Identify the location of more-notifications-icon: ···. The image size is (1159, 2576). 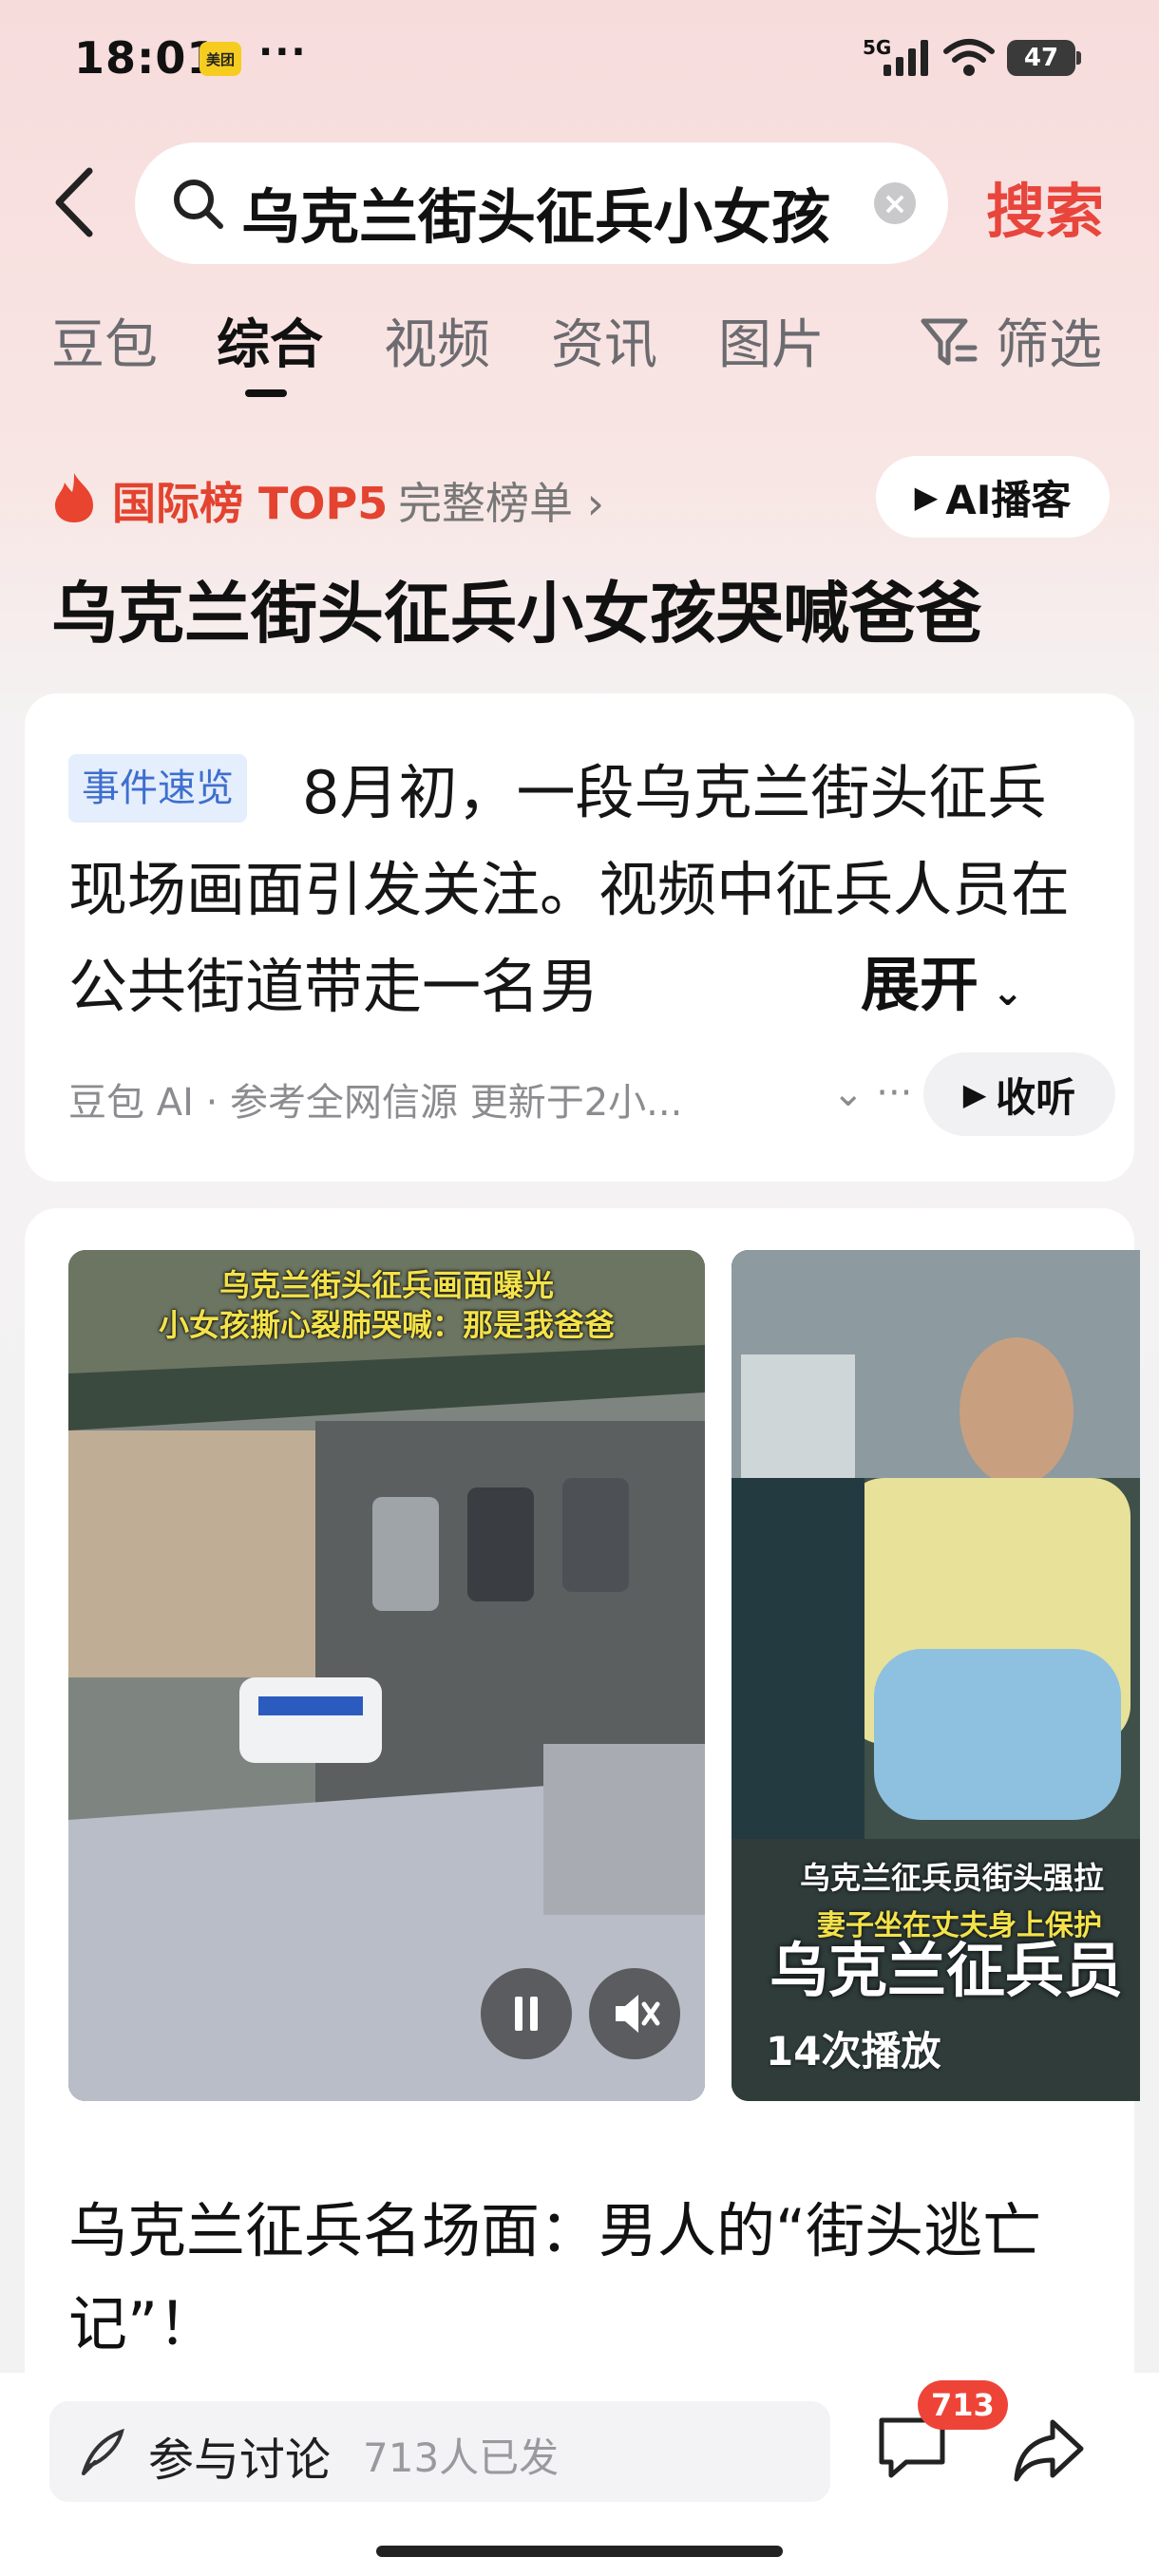
(283, 52).